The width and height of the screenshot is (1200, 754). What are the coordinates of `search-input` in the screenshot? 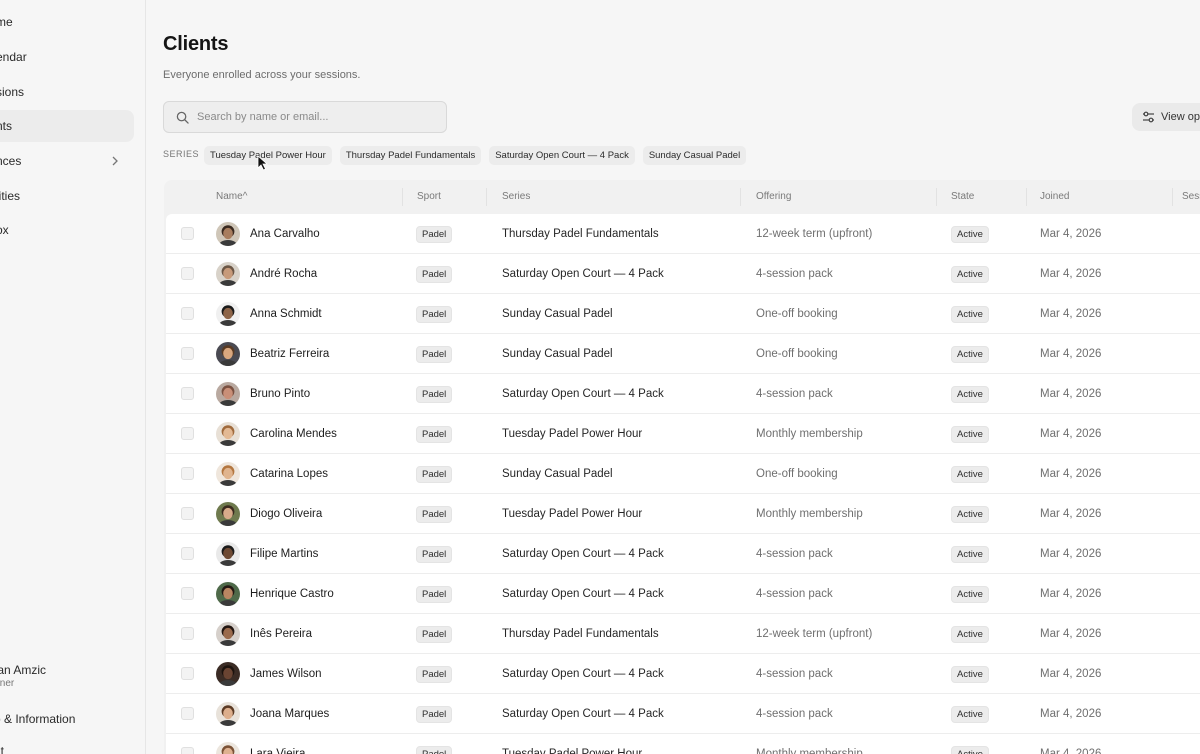 It's located at (312, 117).